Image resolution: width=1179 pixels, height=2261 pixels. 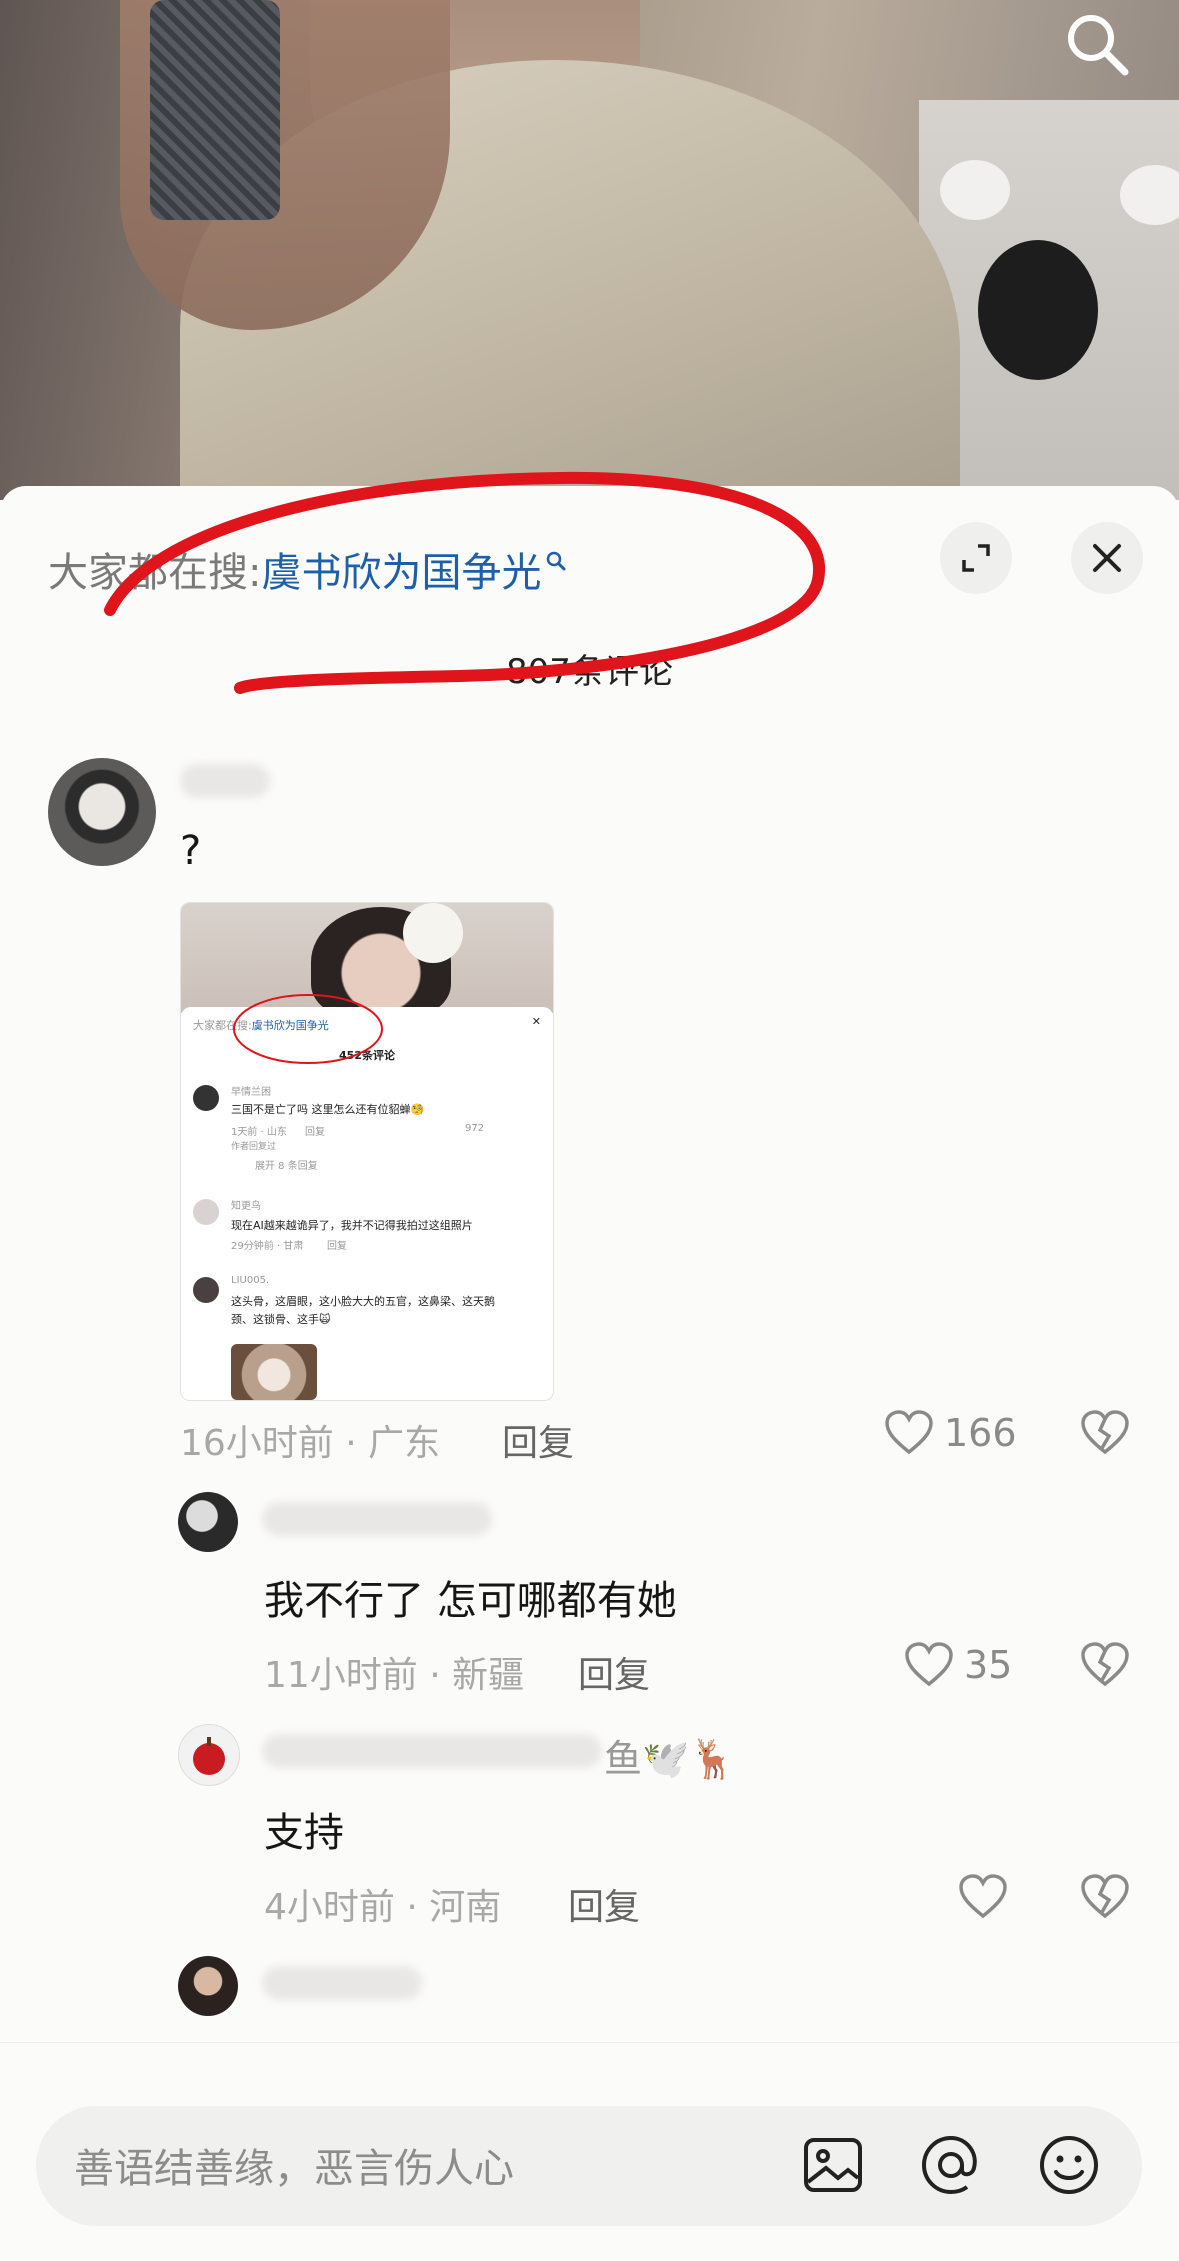 I want to click on thumb-trending: 大家都在搜:虞书欣为国争光, so click(x=261, y=1025).